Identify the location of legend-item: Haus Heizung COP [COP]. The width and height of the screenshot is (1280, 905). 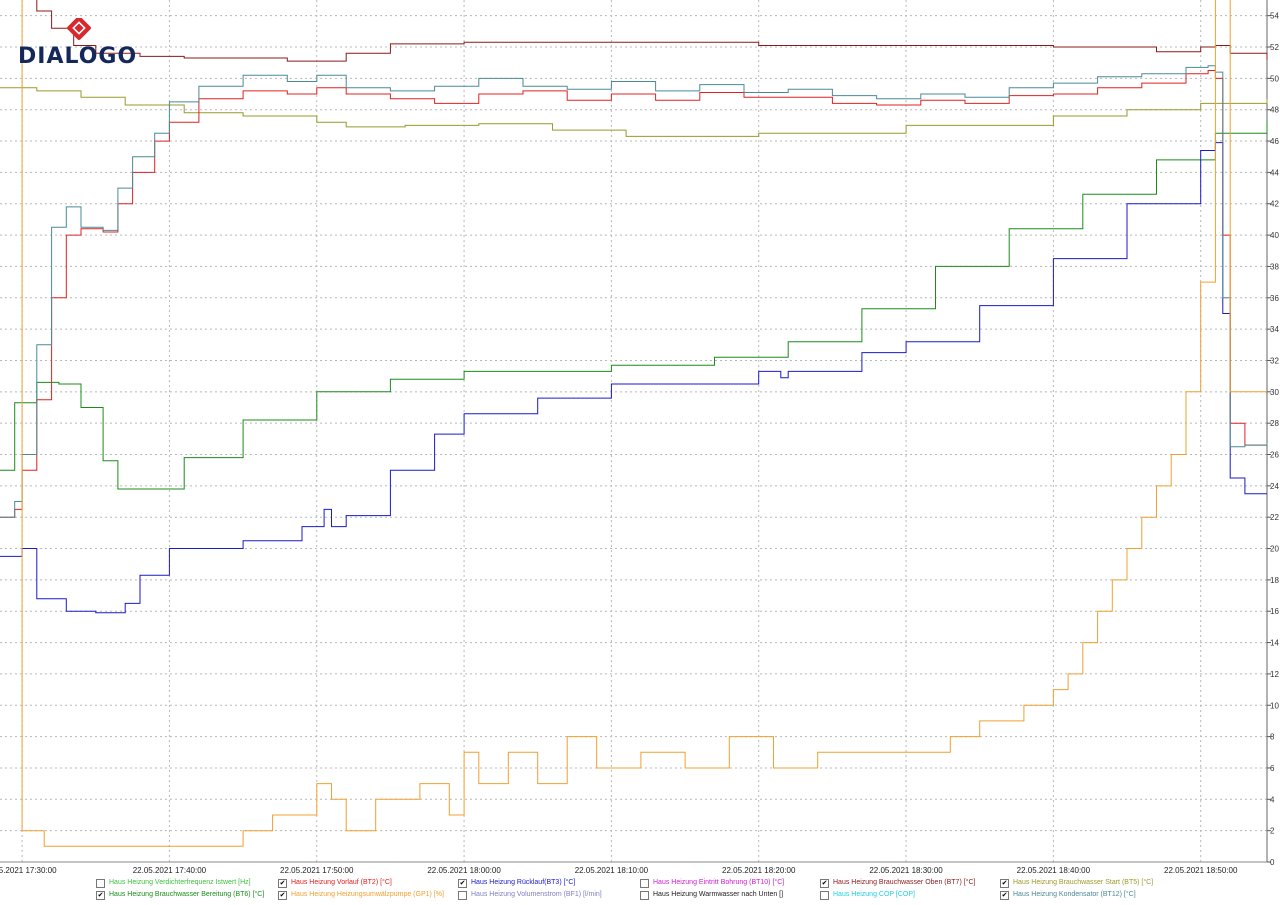
(867, 895).